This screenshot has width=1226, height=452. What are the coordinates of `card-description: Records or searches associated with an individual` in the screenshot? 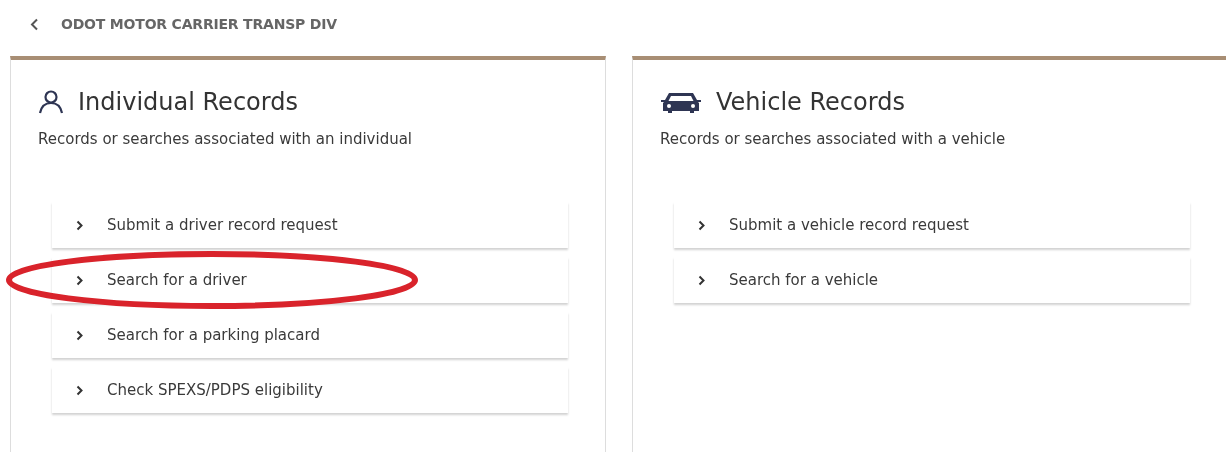 It's located at (226, 139).